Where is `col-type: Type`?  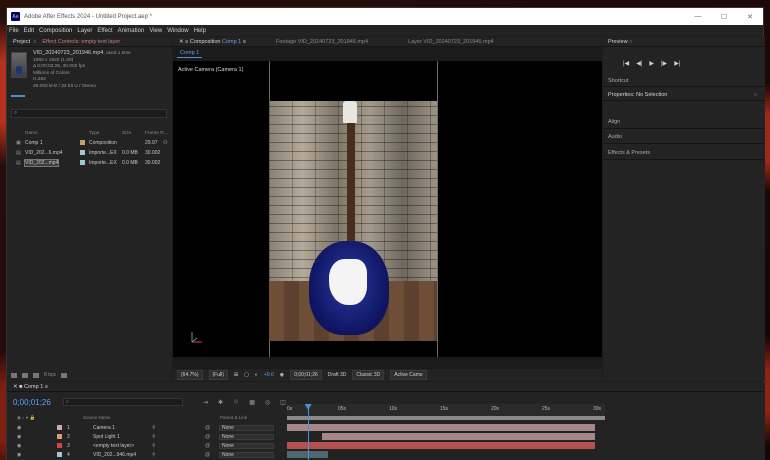
col-type: Type is located at coordinates (94, 133).